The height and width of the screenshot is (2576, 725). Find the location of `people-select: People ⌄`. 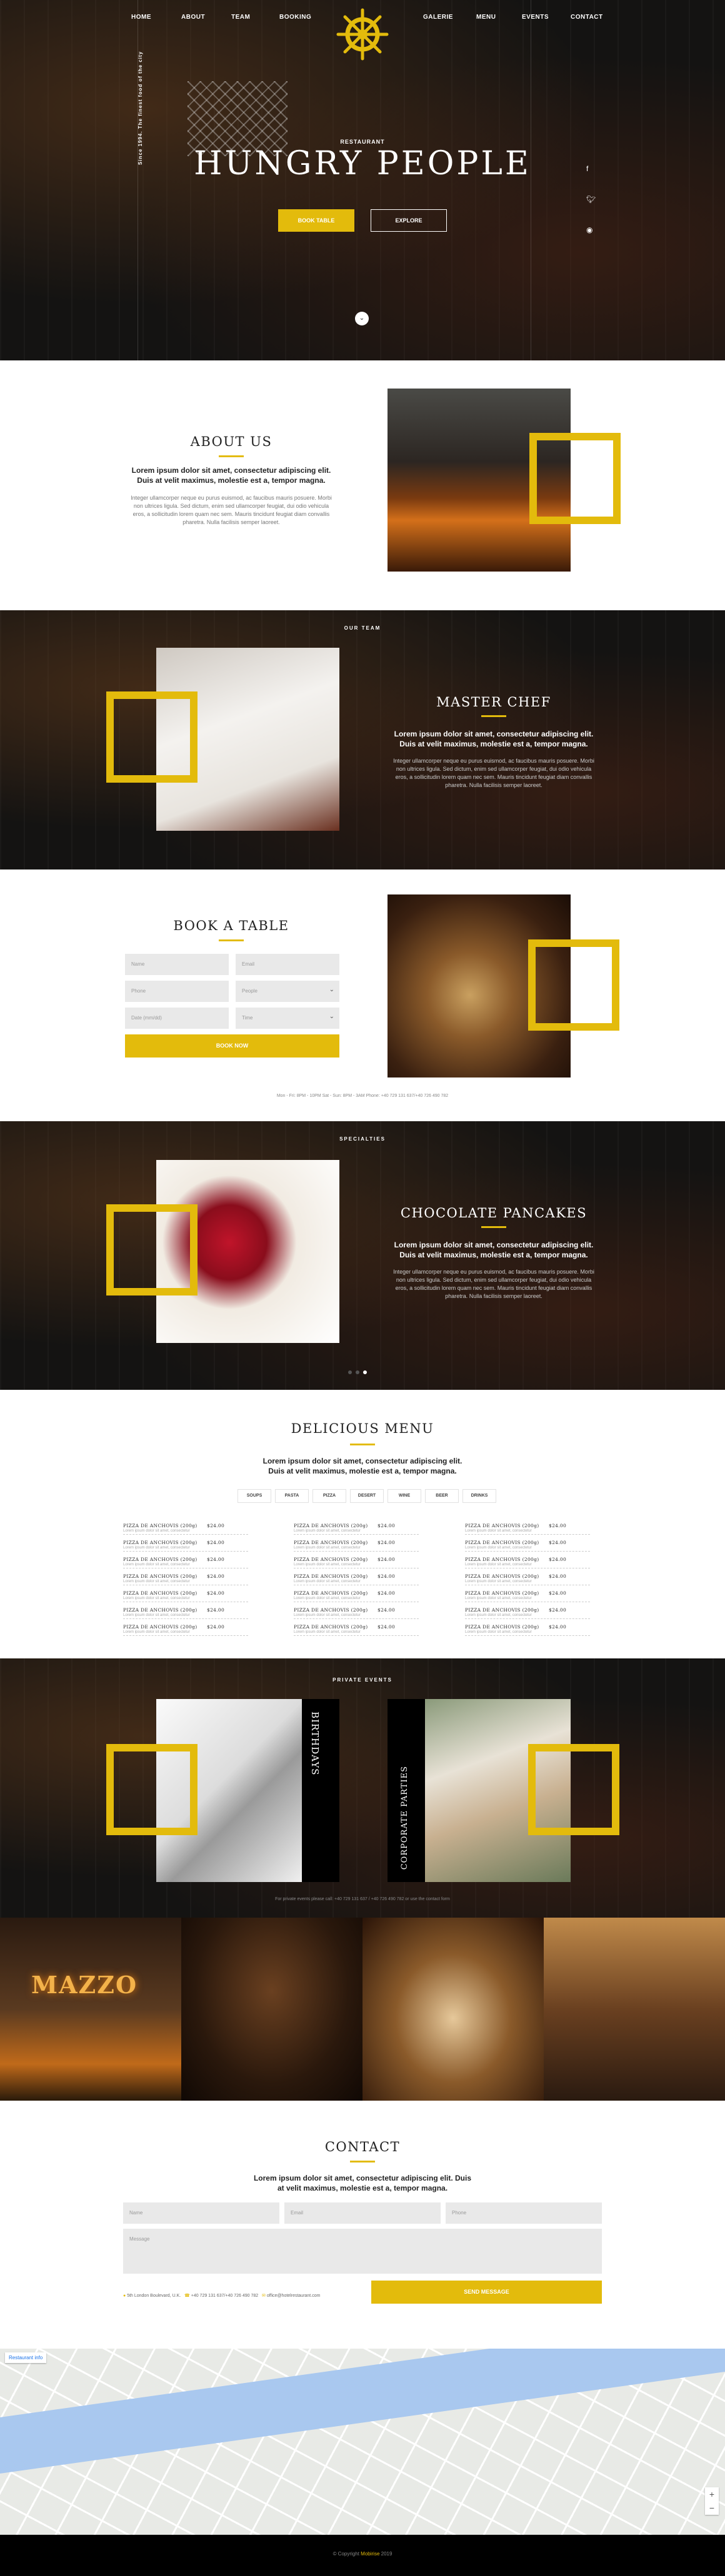

people-select: People ⌄ is located at coordinates (287, 991).